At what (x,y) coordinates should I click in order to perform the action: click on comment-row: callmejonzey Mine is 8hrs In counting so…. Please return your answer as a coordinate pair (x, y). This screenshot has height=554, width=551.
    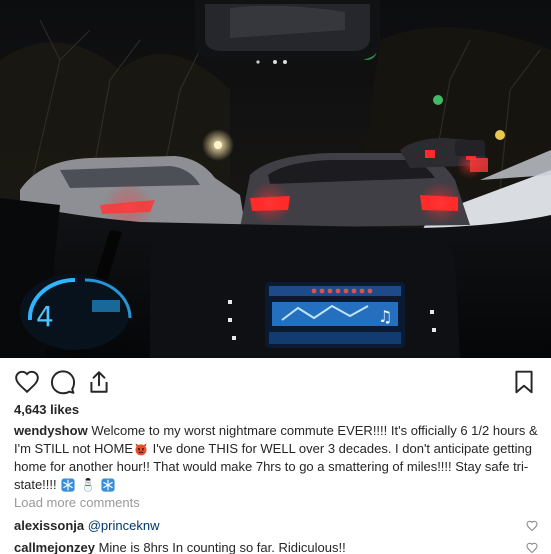
    Looking at the image, I should click on (276, 547).